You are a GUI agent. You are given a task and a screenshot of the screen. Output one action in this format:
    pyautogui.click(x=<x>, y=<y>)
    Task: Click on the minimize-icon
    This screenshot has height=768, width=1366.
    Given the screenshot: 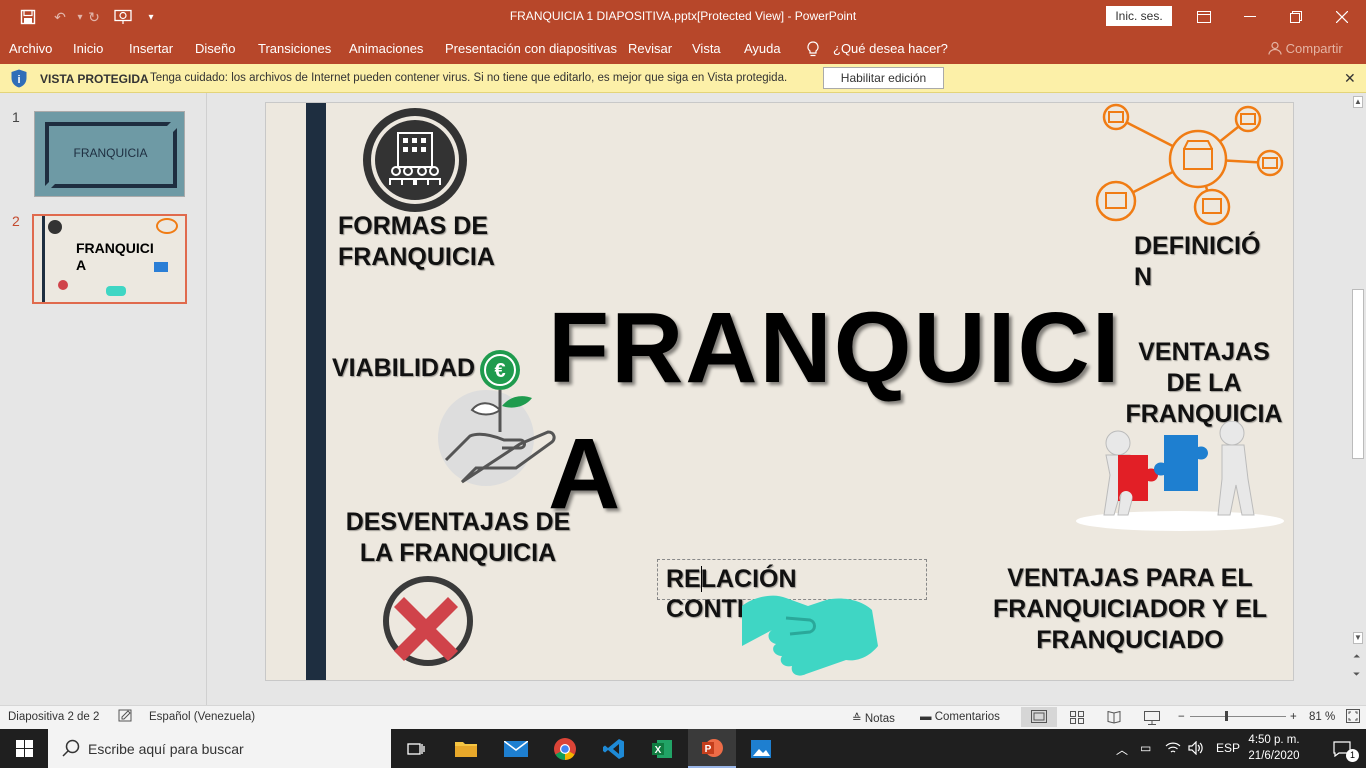 What is the action you would take?
    pyautogui.click(x=1250, y=16)
    